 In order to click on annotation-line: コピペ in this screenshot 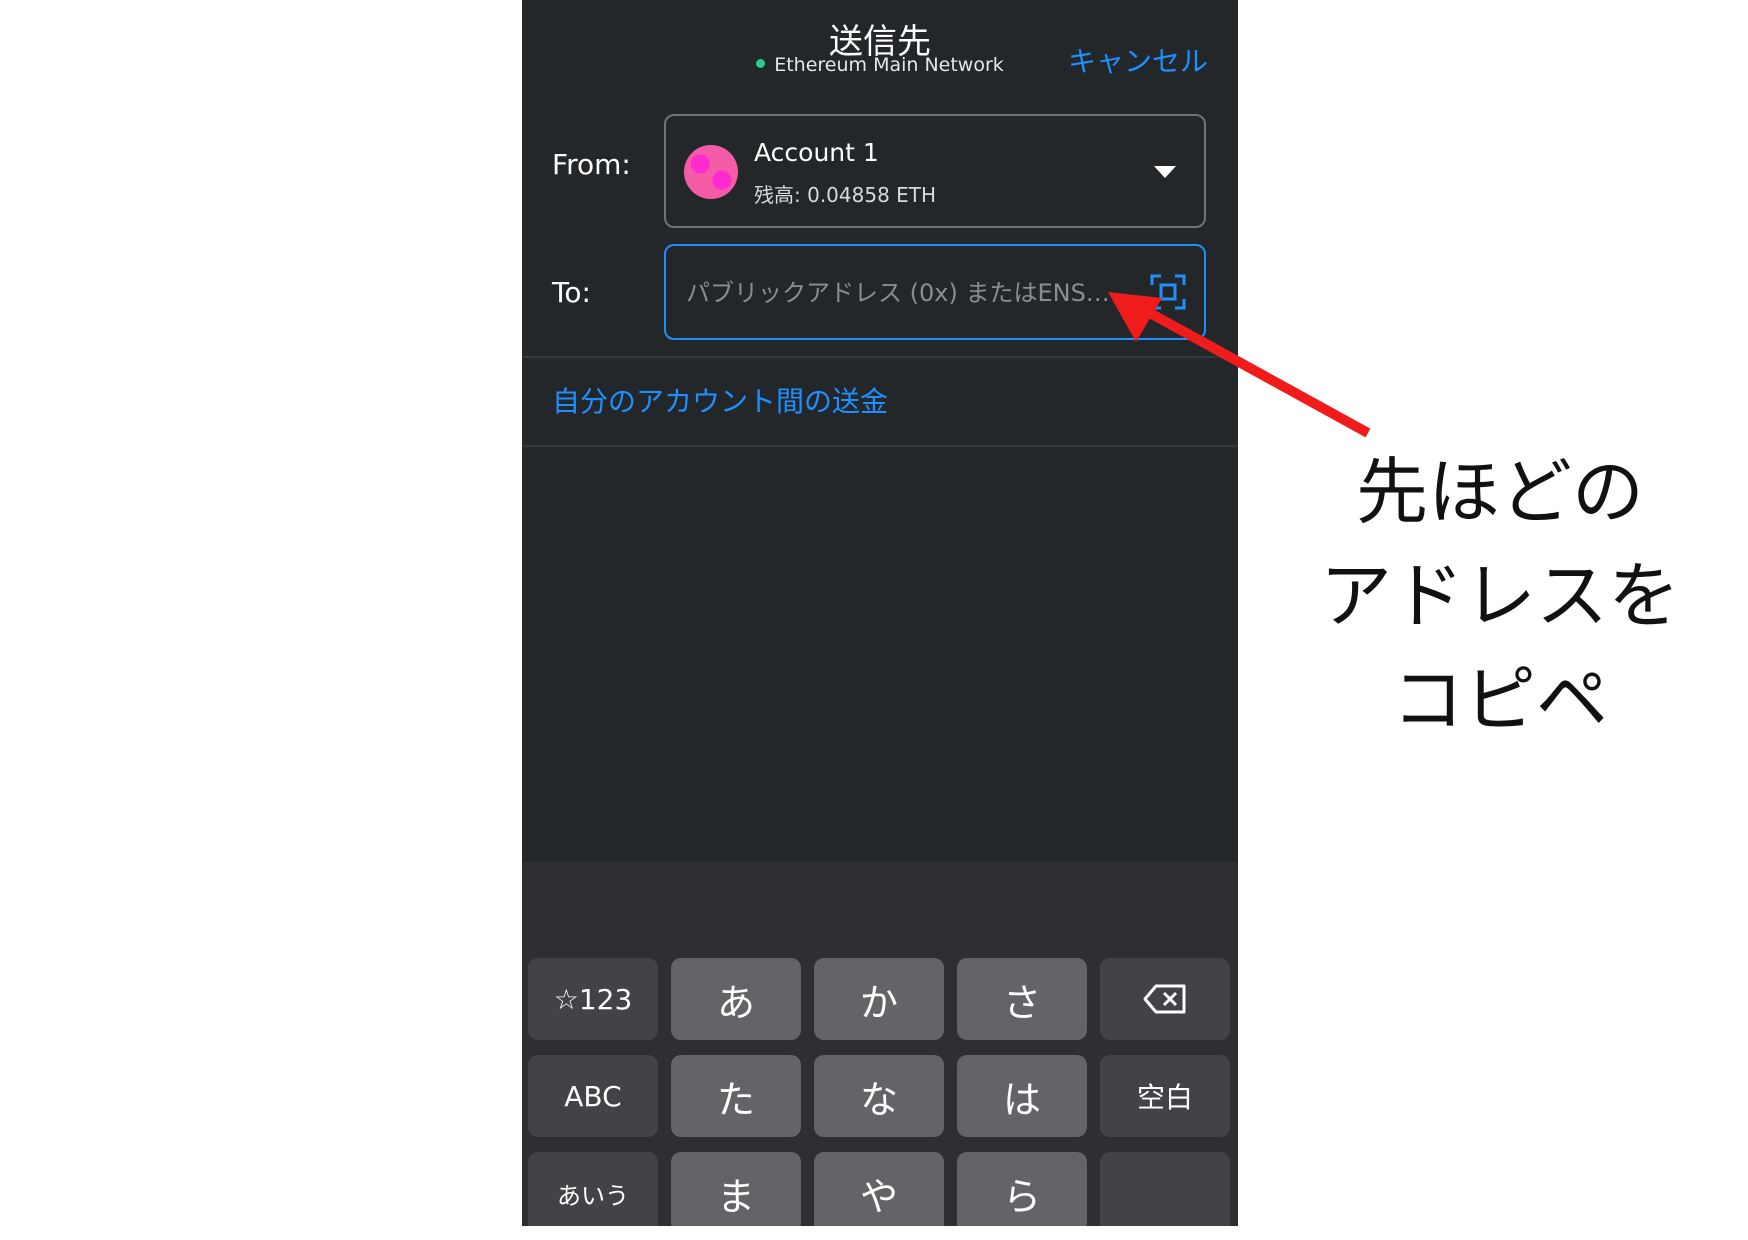, I will do `click(1499, 700)`.